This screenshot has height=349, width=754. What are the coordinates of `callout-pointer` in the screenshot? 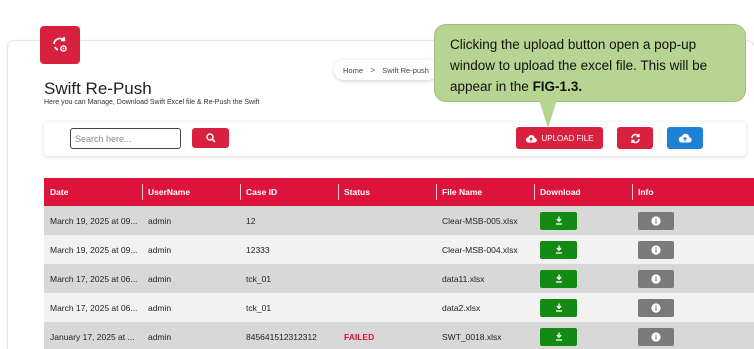 It's located at (548, 114).